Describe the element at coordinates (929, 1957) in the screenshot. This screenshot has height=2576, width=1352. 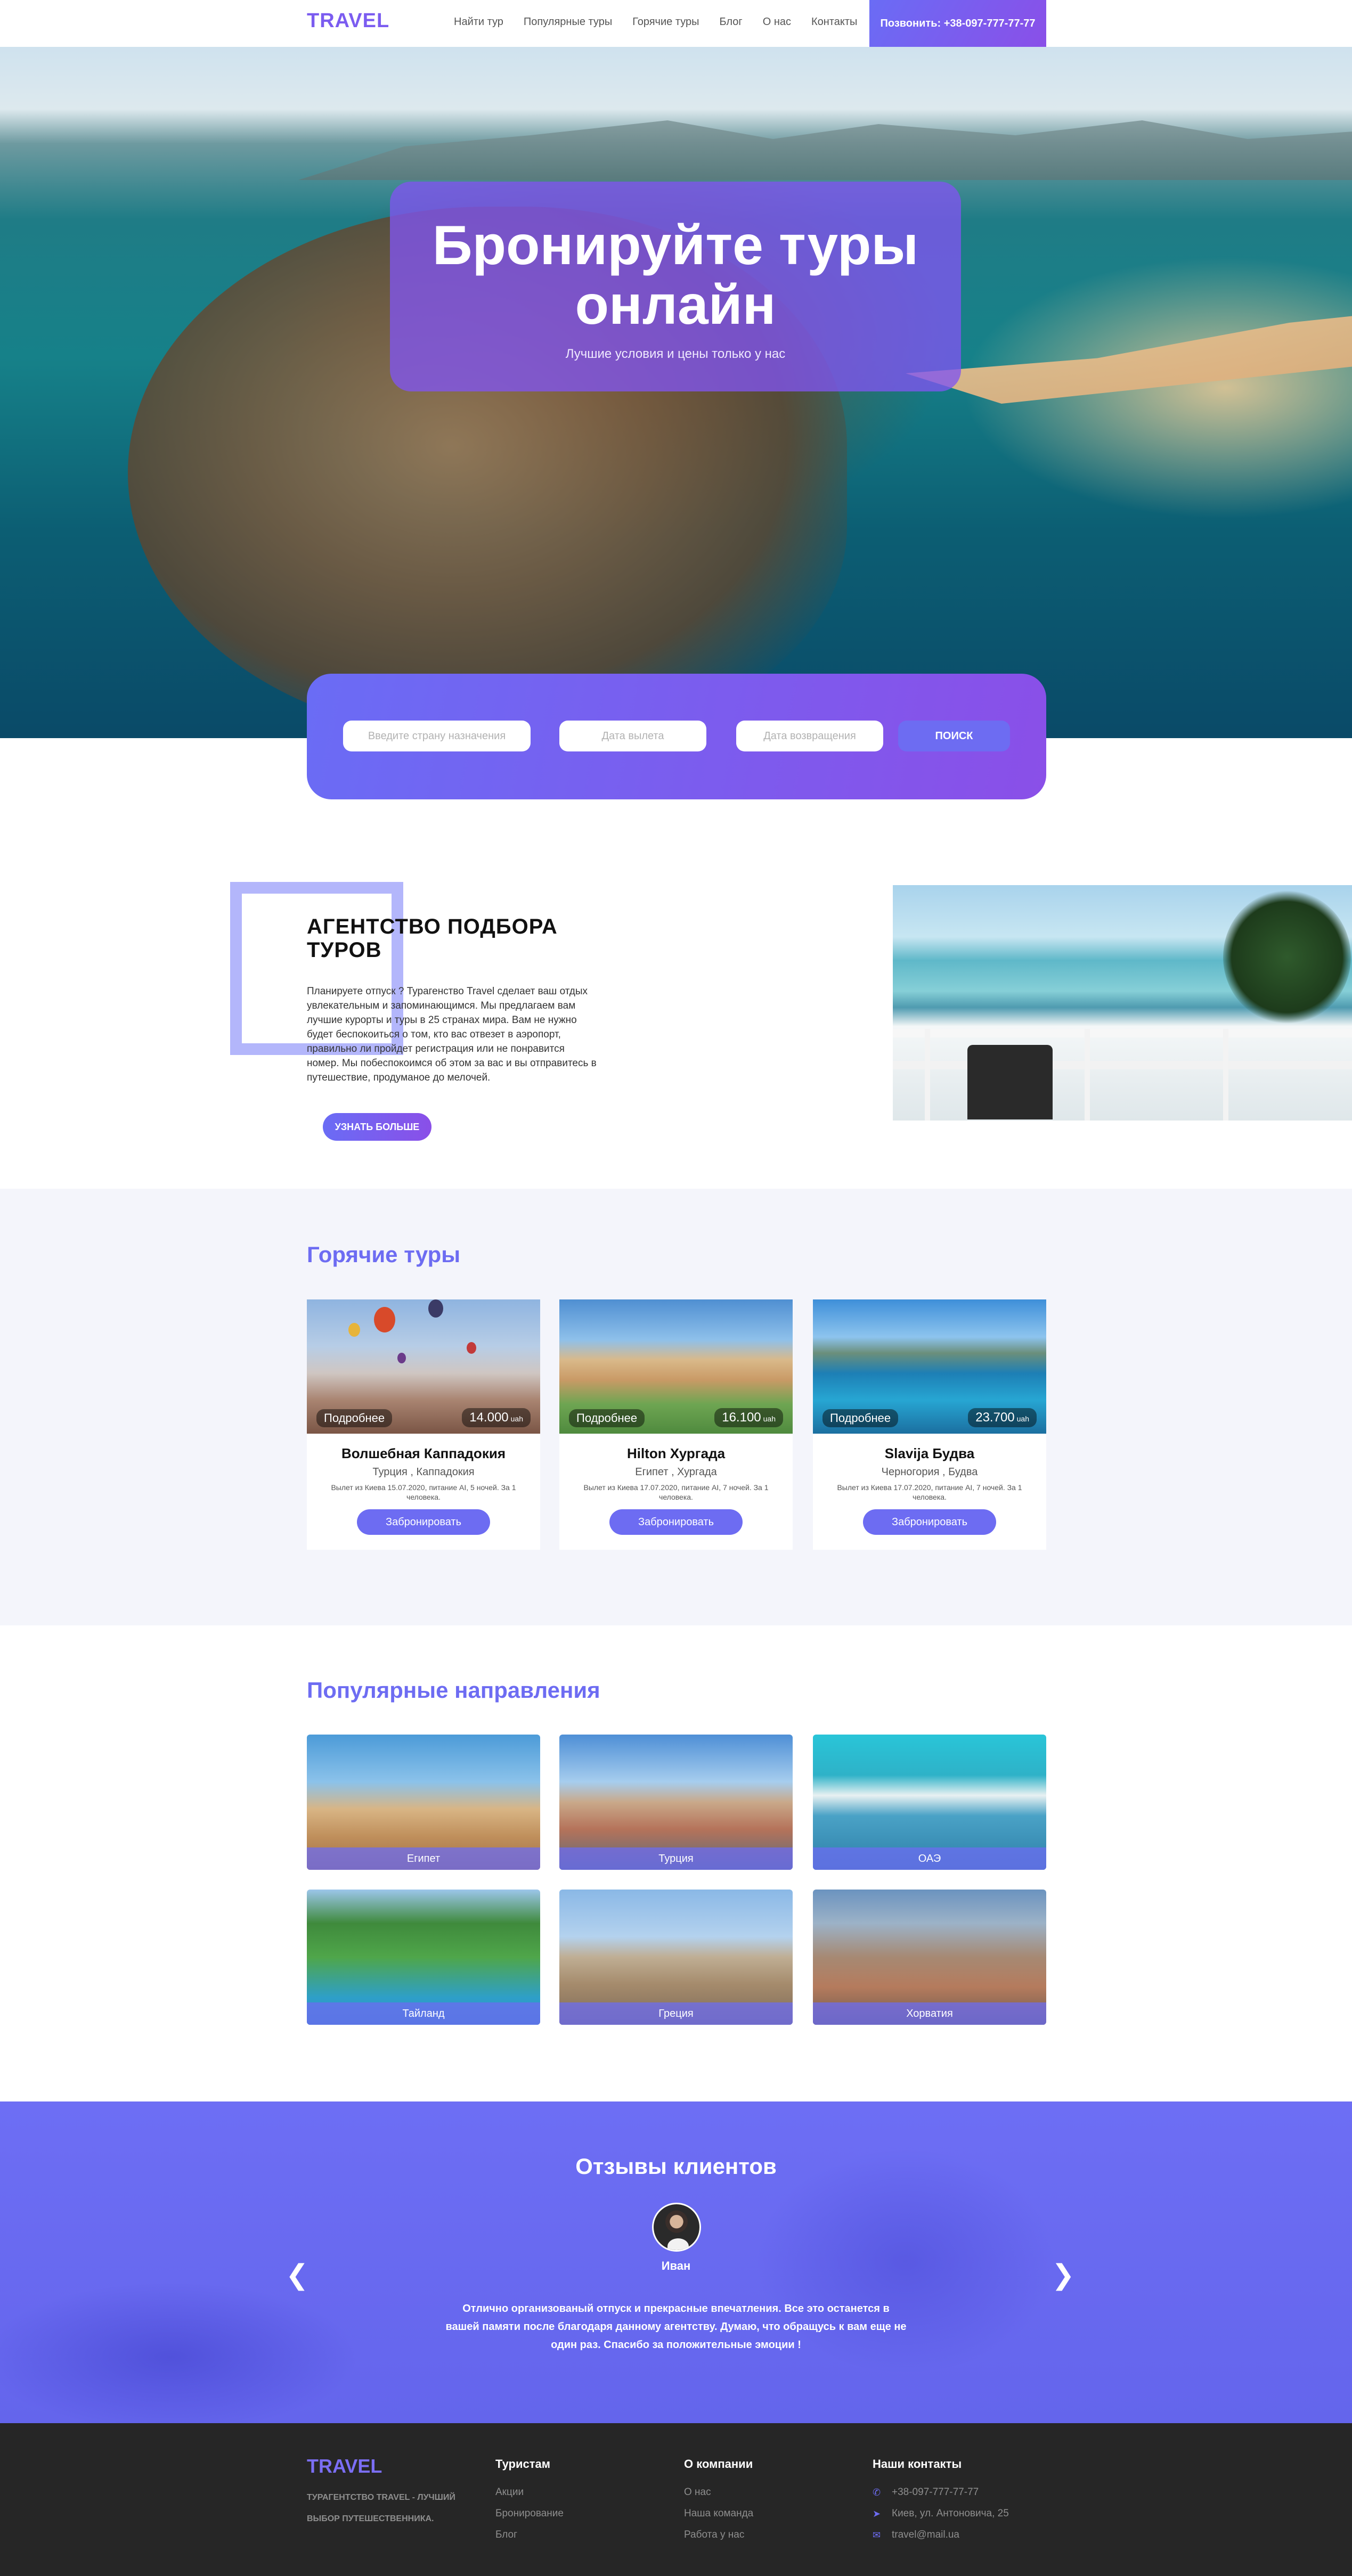
I see `destination-card-croatia: Хорватия` at that location.